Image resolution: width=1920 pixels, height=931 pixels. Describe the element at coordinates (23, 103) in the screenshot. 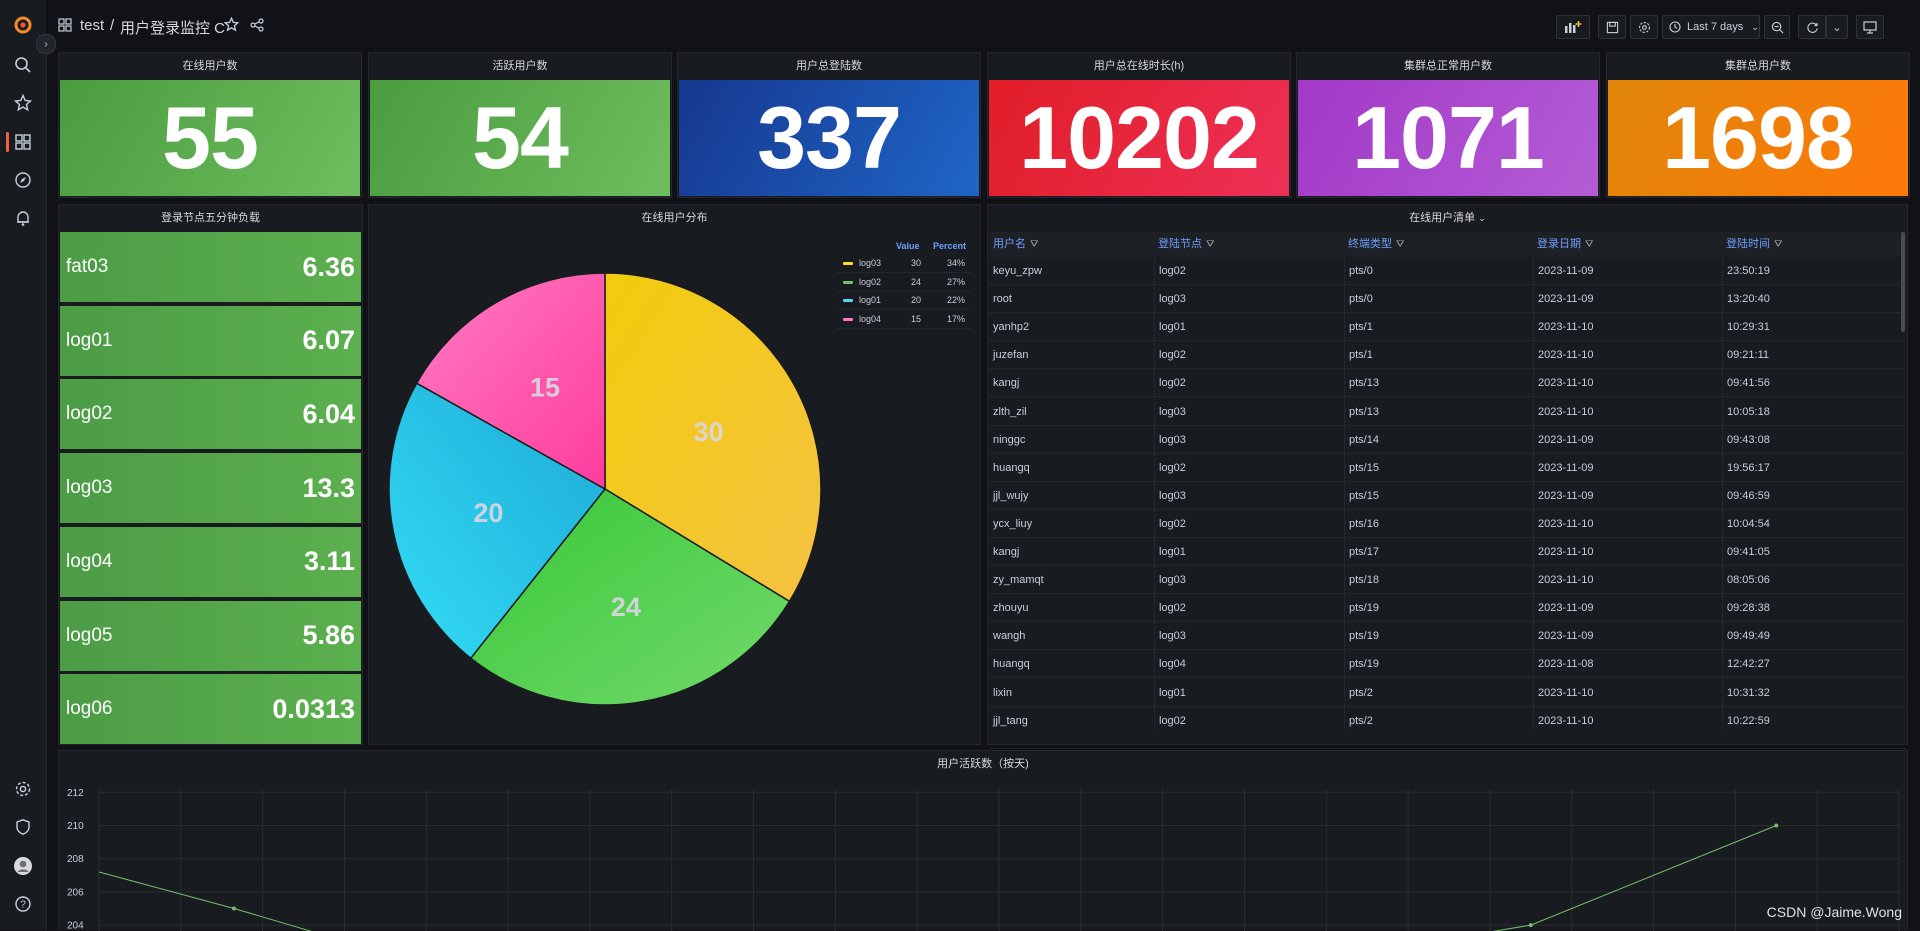

I see `starred-icon` at that location.